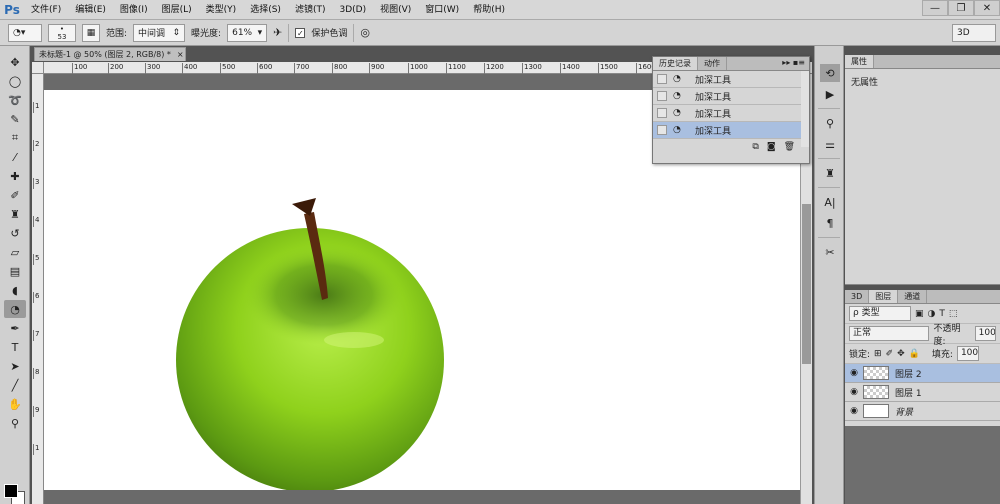 Image resolution: width=1000 pixels, height=504 pixels. What do you see at coordinates (91, 32) in the screenshot?
I see `brush-panel-toggle-icon: ▦` at bounding box center [91, 32].